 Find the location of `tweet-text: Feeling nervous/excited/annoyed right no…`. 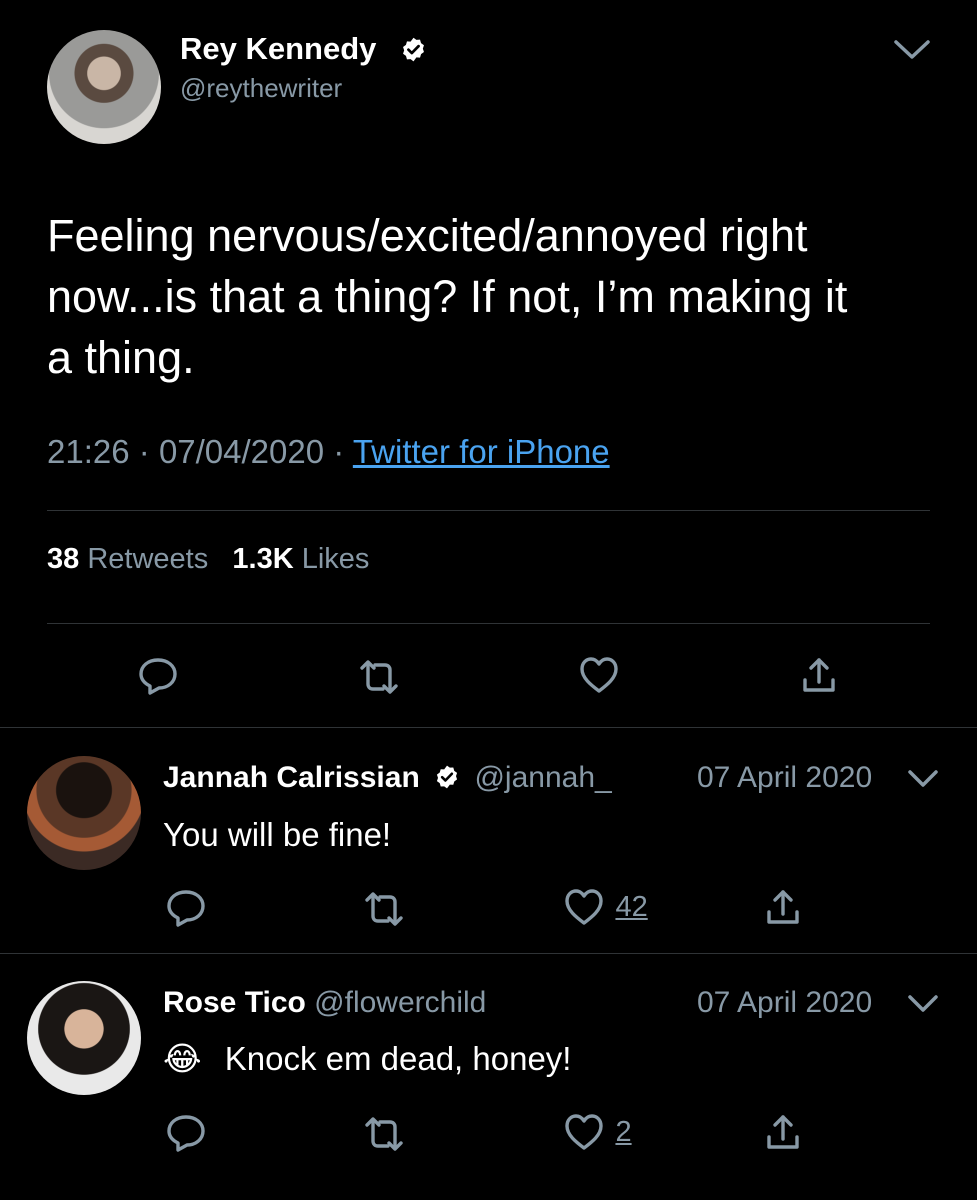

tweet-text: Feeling nervous/excited/annoyed right no… is located at coordinates (497, 296).